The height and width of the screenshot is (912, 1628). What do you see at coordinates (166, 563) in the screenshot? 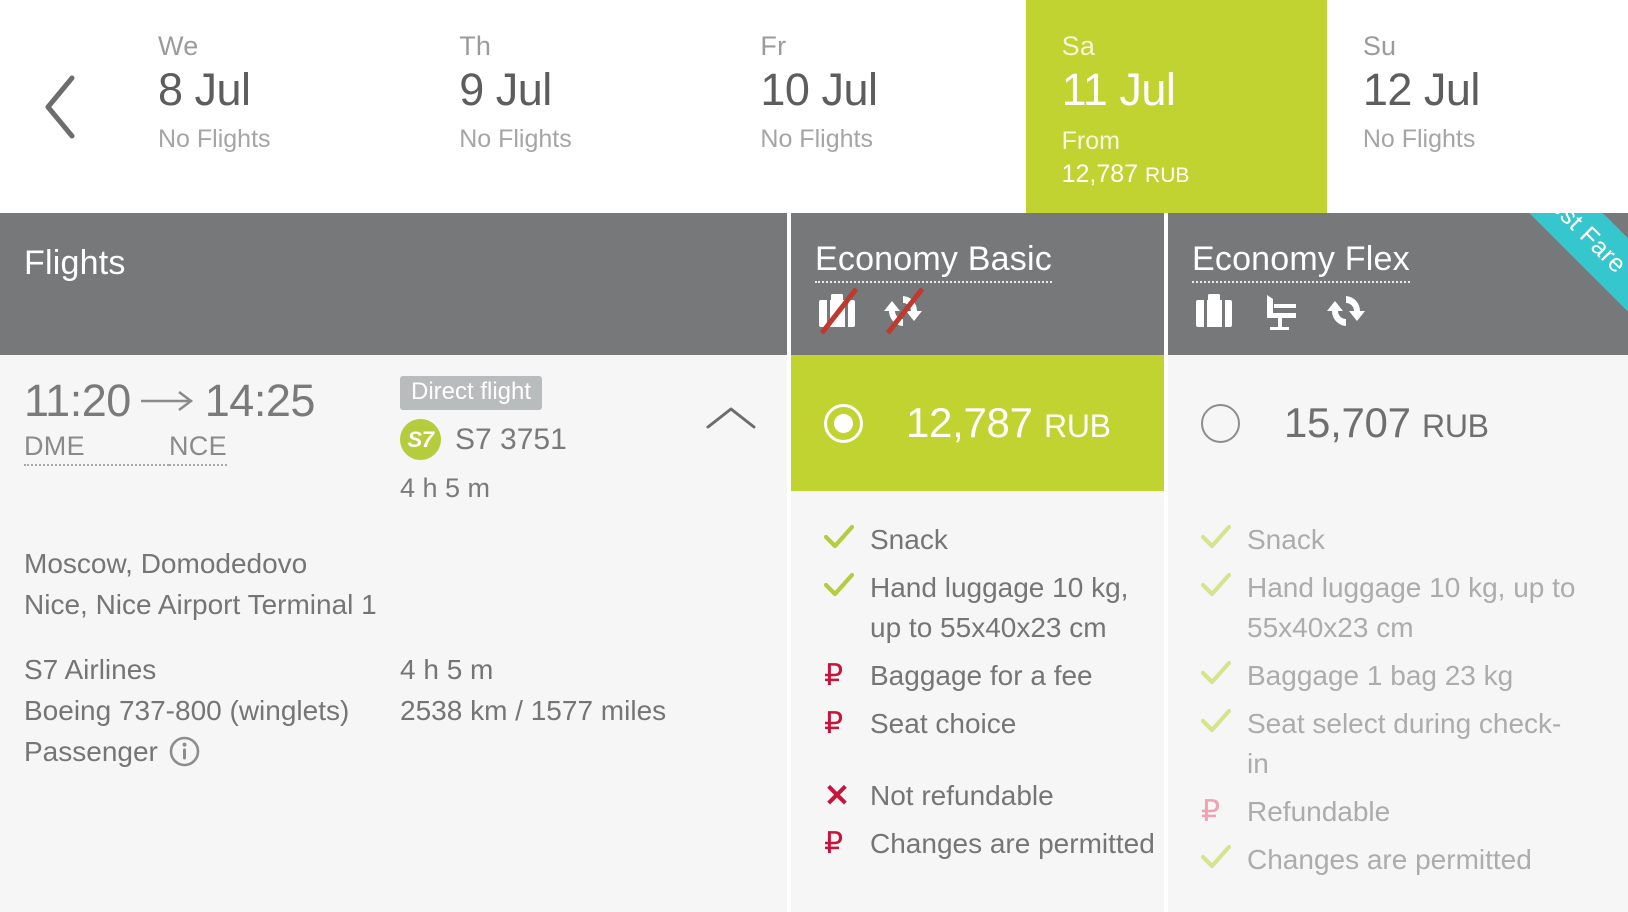
I see `origin-airport-full: Moscow, Domodedovo` at bounding box center [166, 563].